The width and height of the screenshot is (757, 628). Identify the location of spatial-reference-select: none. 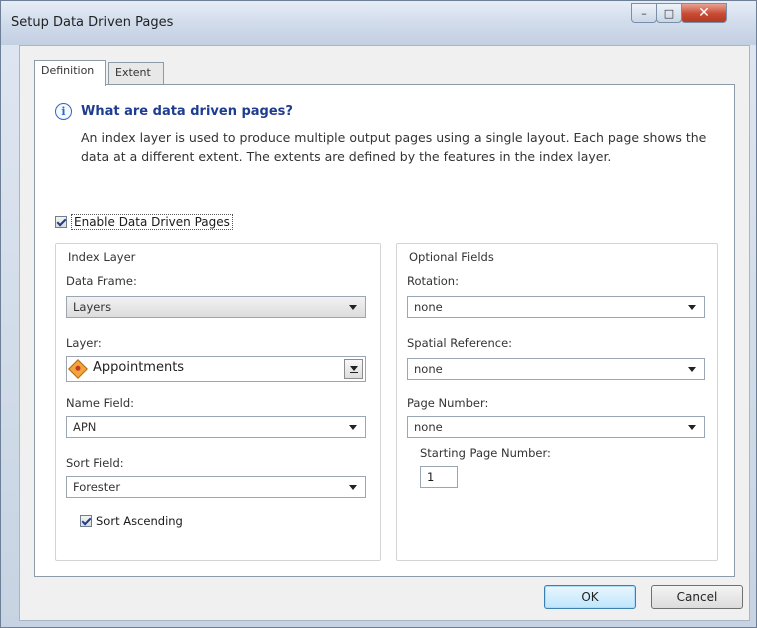
(556, 369).